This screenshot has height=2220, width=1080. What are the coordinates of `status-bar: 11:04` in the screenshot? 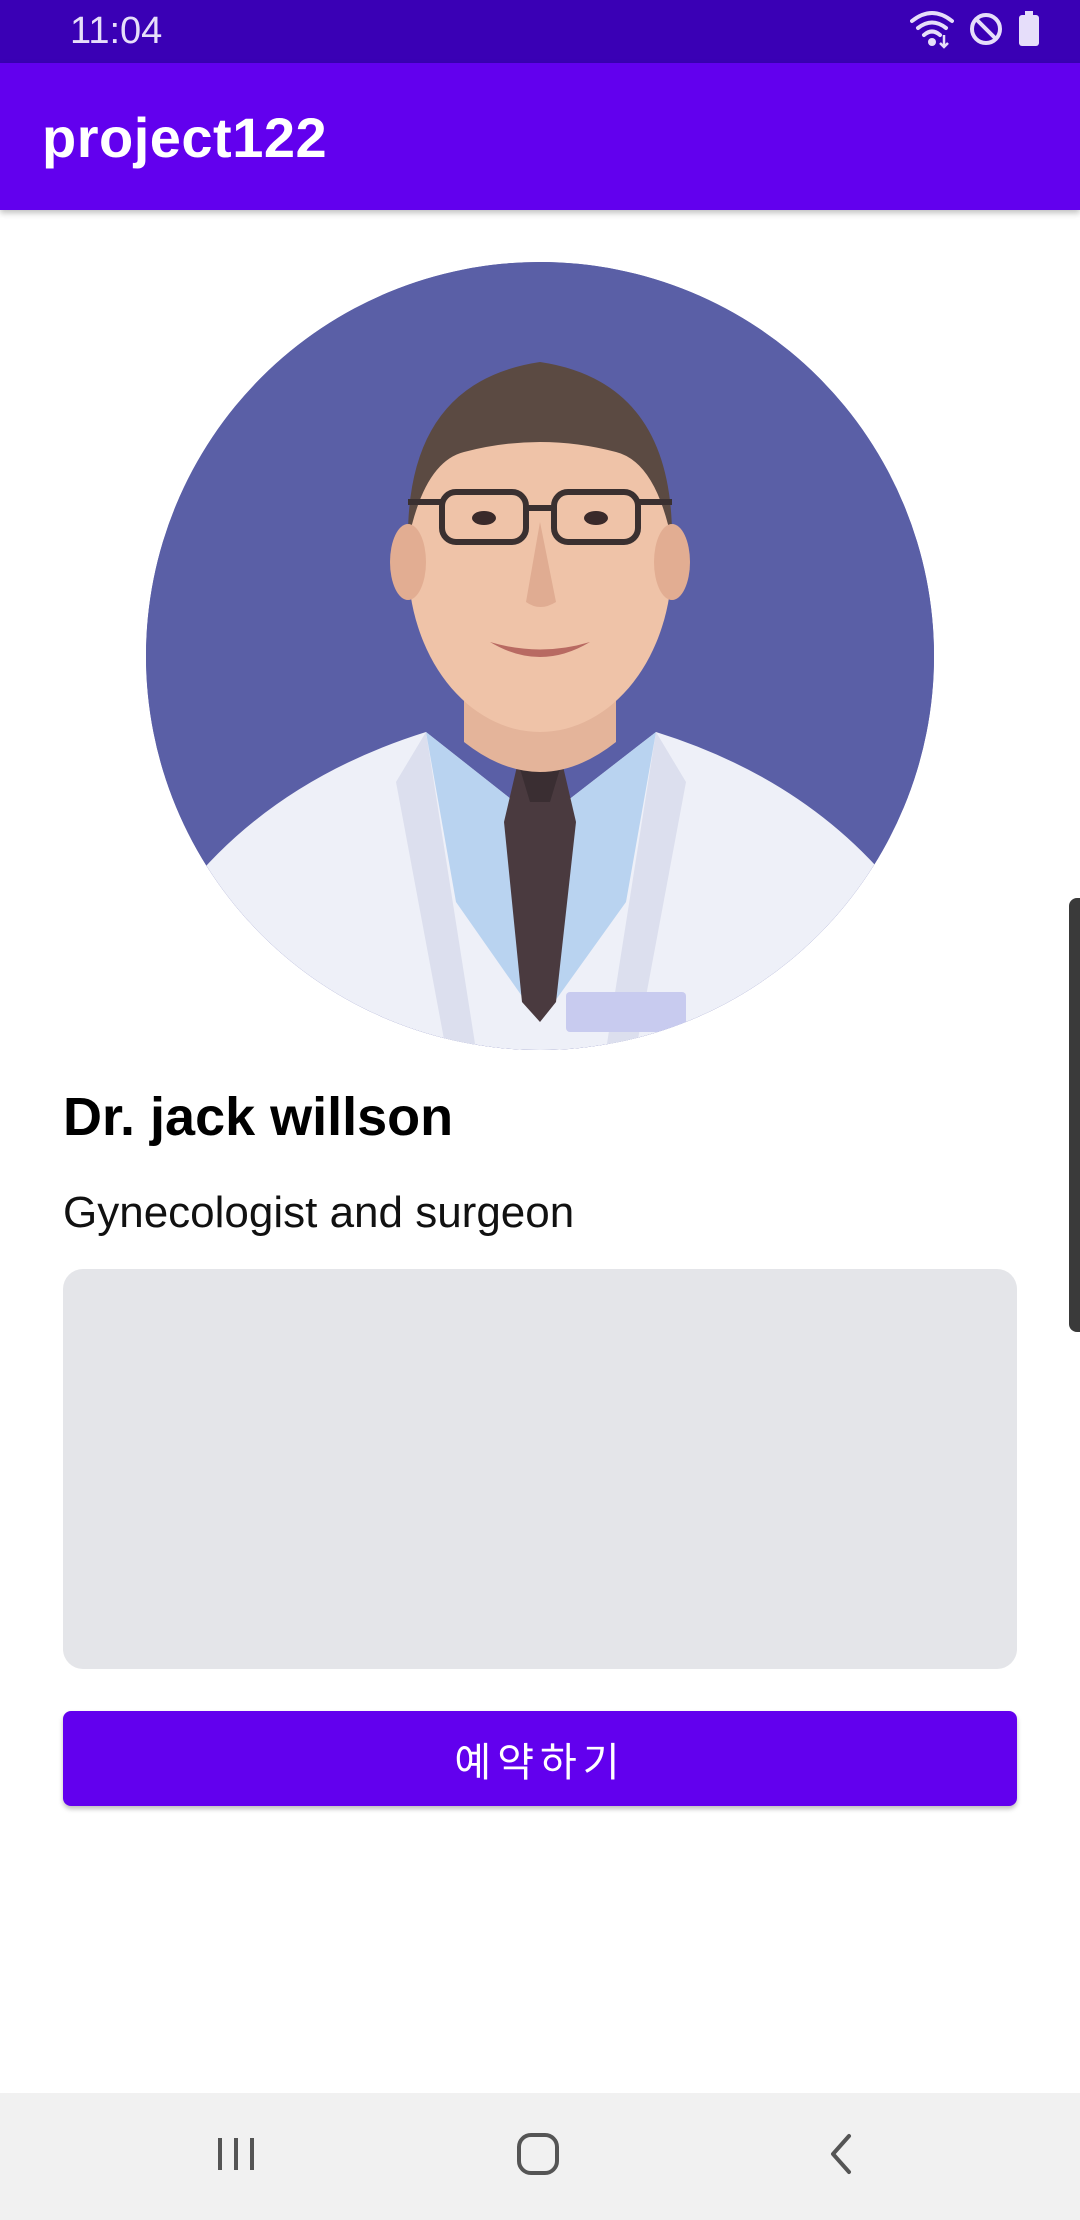 It's located at (540, 31).